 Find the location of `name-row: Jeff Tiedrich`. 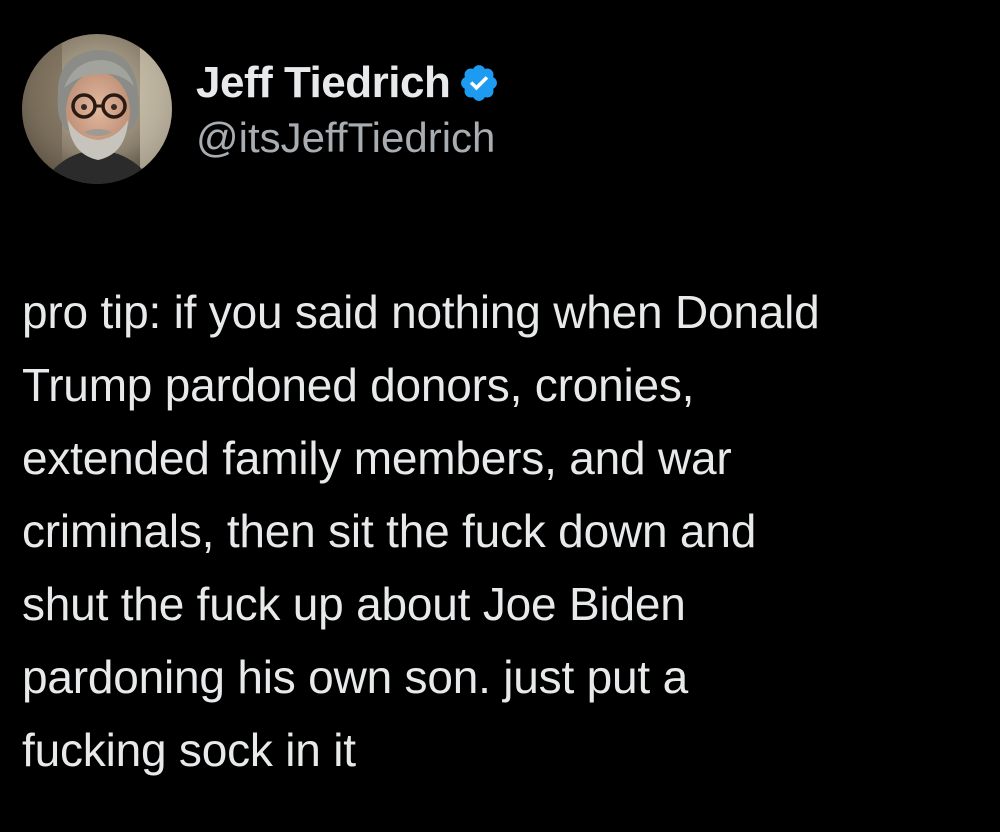

name-row: Jeff Tiedrich is located at coordinates (348, 83).